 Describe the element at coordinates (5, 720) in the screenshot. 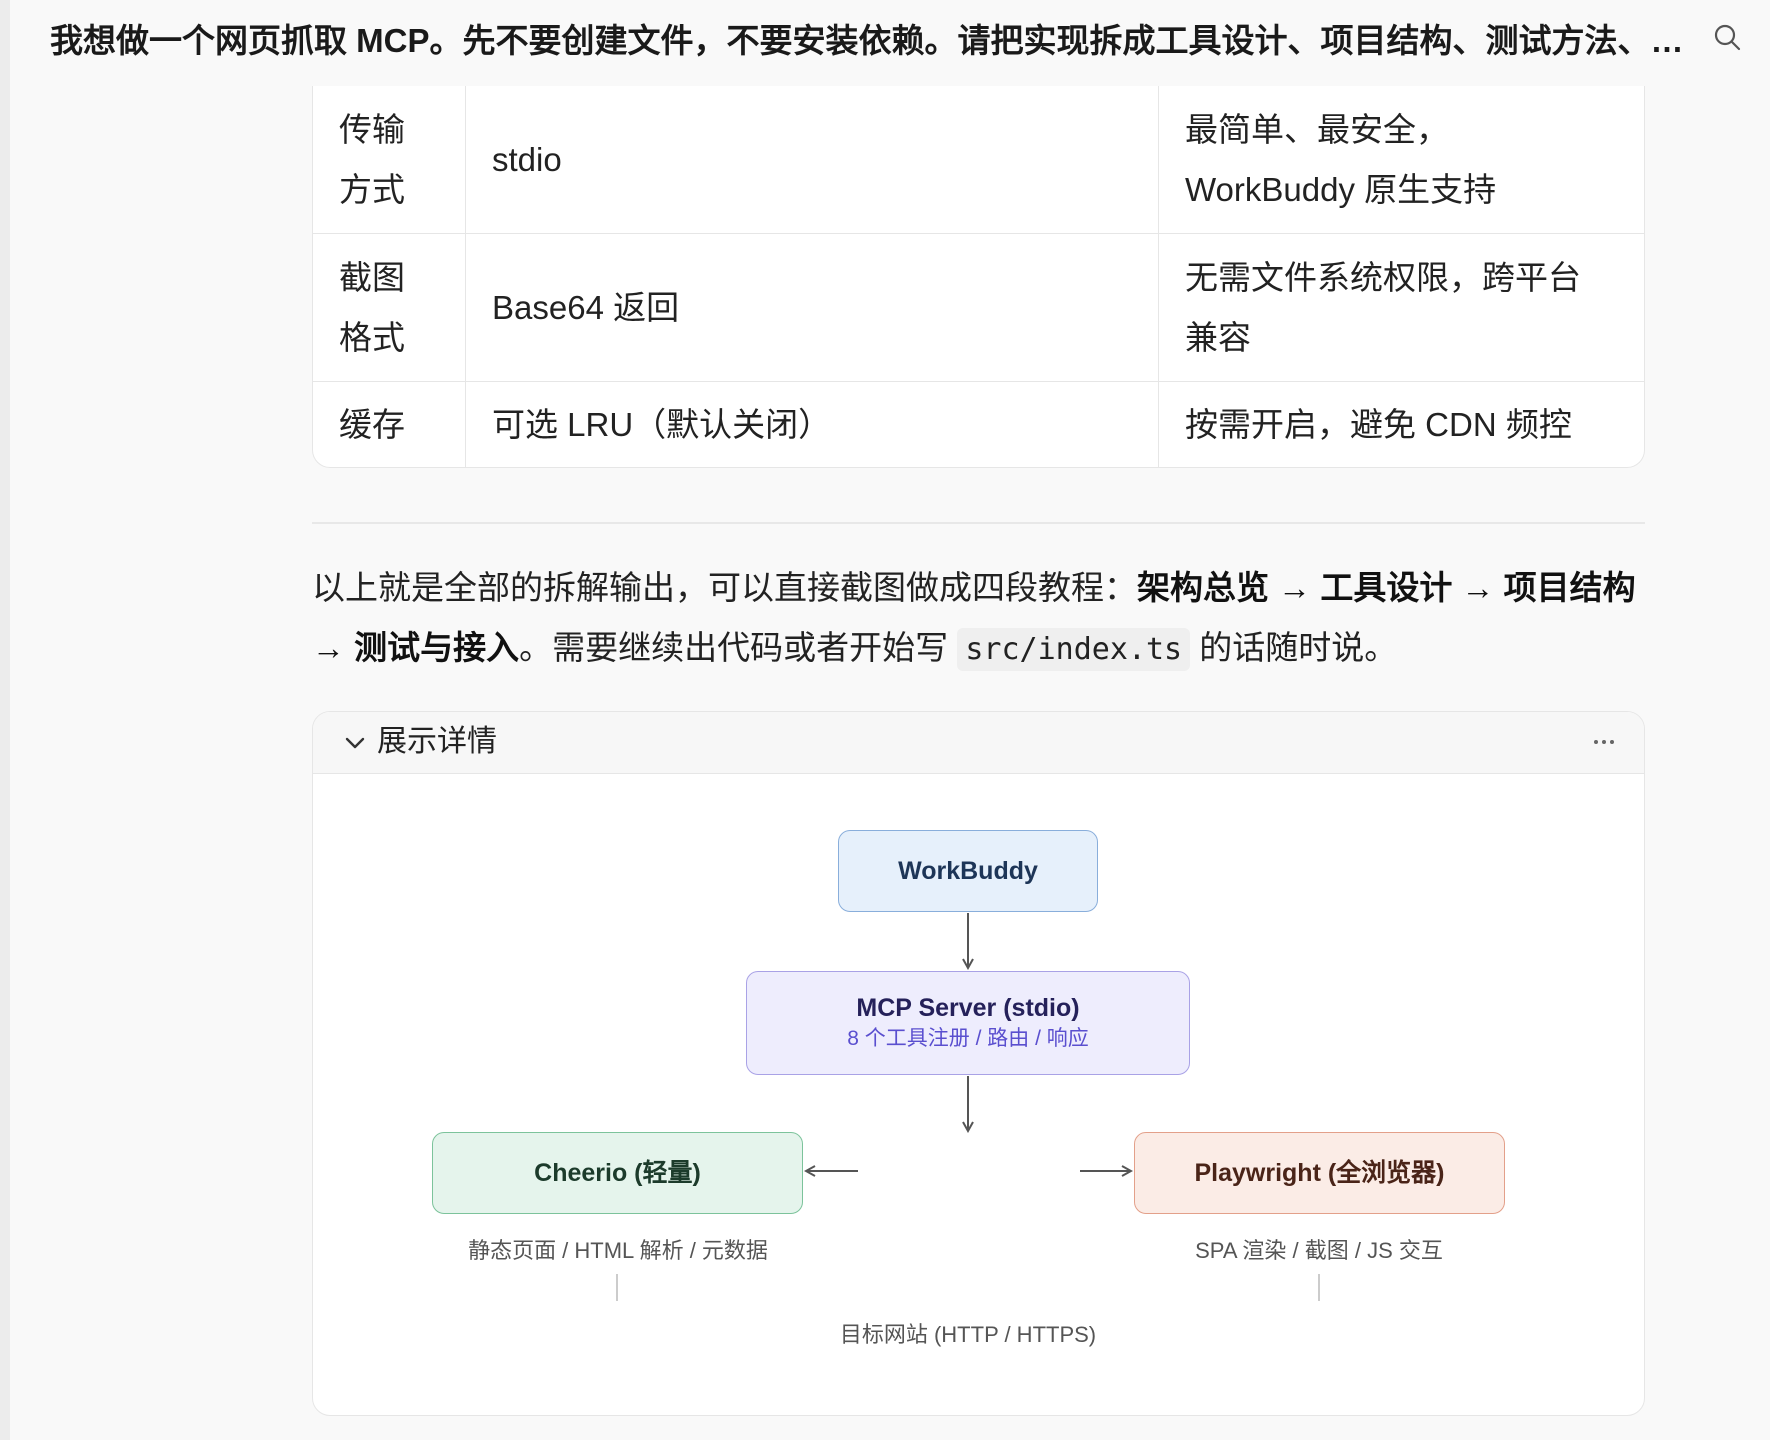

I see `left-rail` at that location.